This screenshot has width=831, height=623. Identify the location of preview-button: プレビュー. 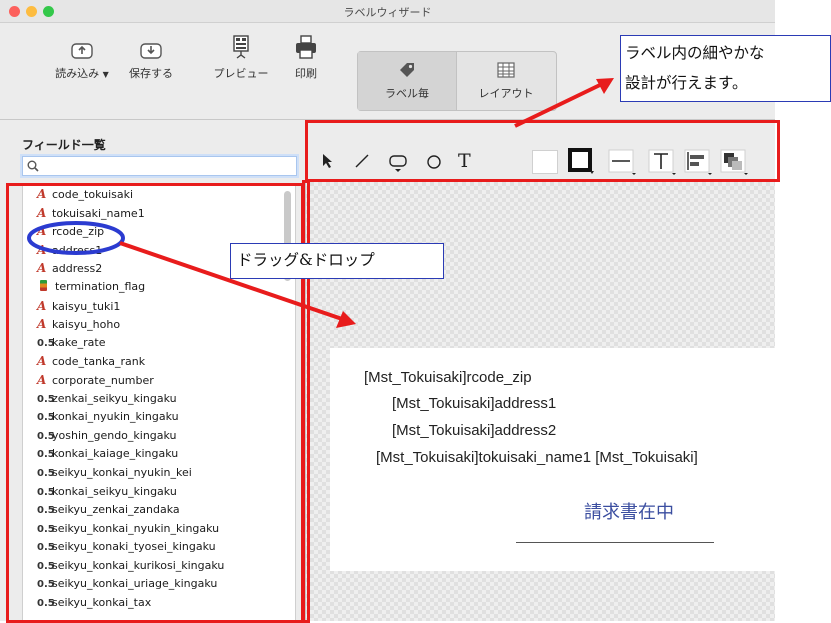
(241, 54).